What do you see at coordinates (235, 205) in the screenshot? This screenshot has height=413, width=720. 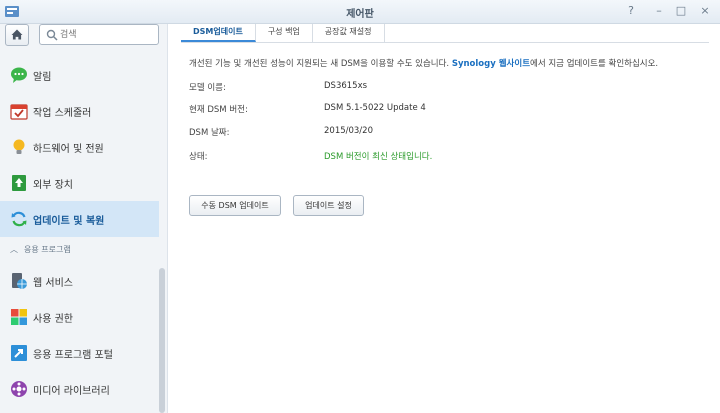 I see `manual-dsm-update-button: 수동 DSM 업데이트` at bounding box center [235, 205].